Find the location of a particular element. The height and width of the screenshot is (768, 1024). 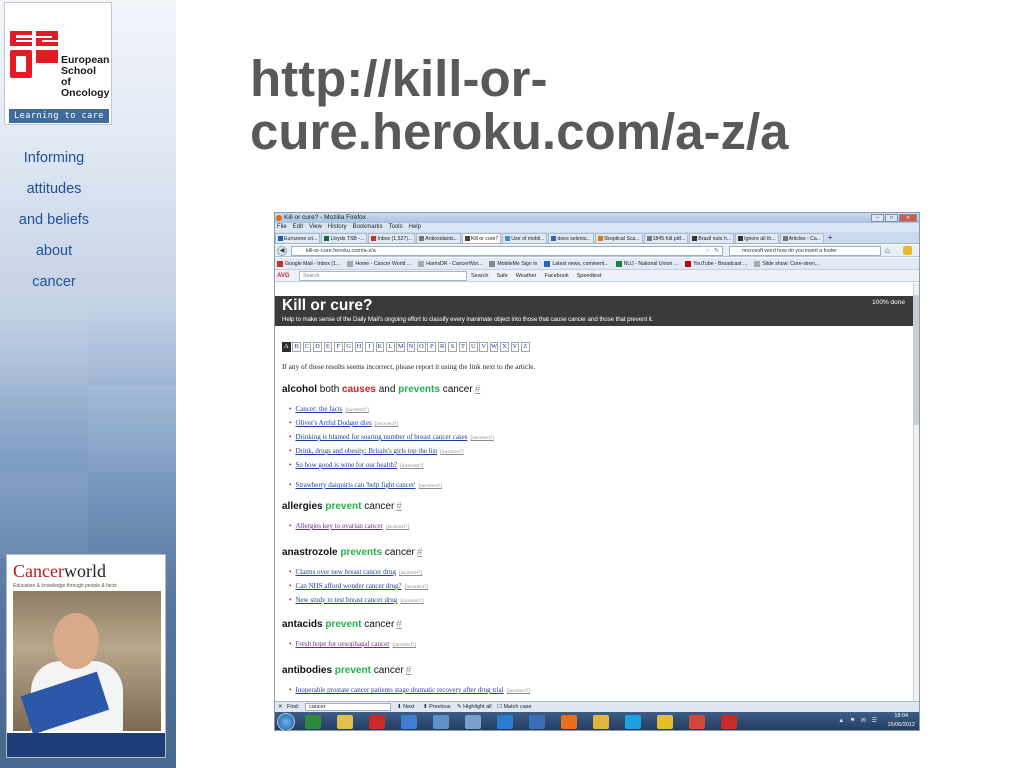

addon-icon is located at coordinates (907, 250).